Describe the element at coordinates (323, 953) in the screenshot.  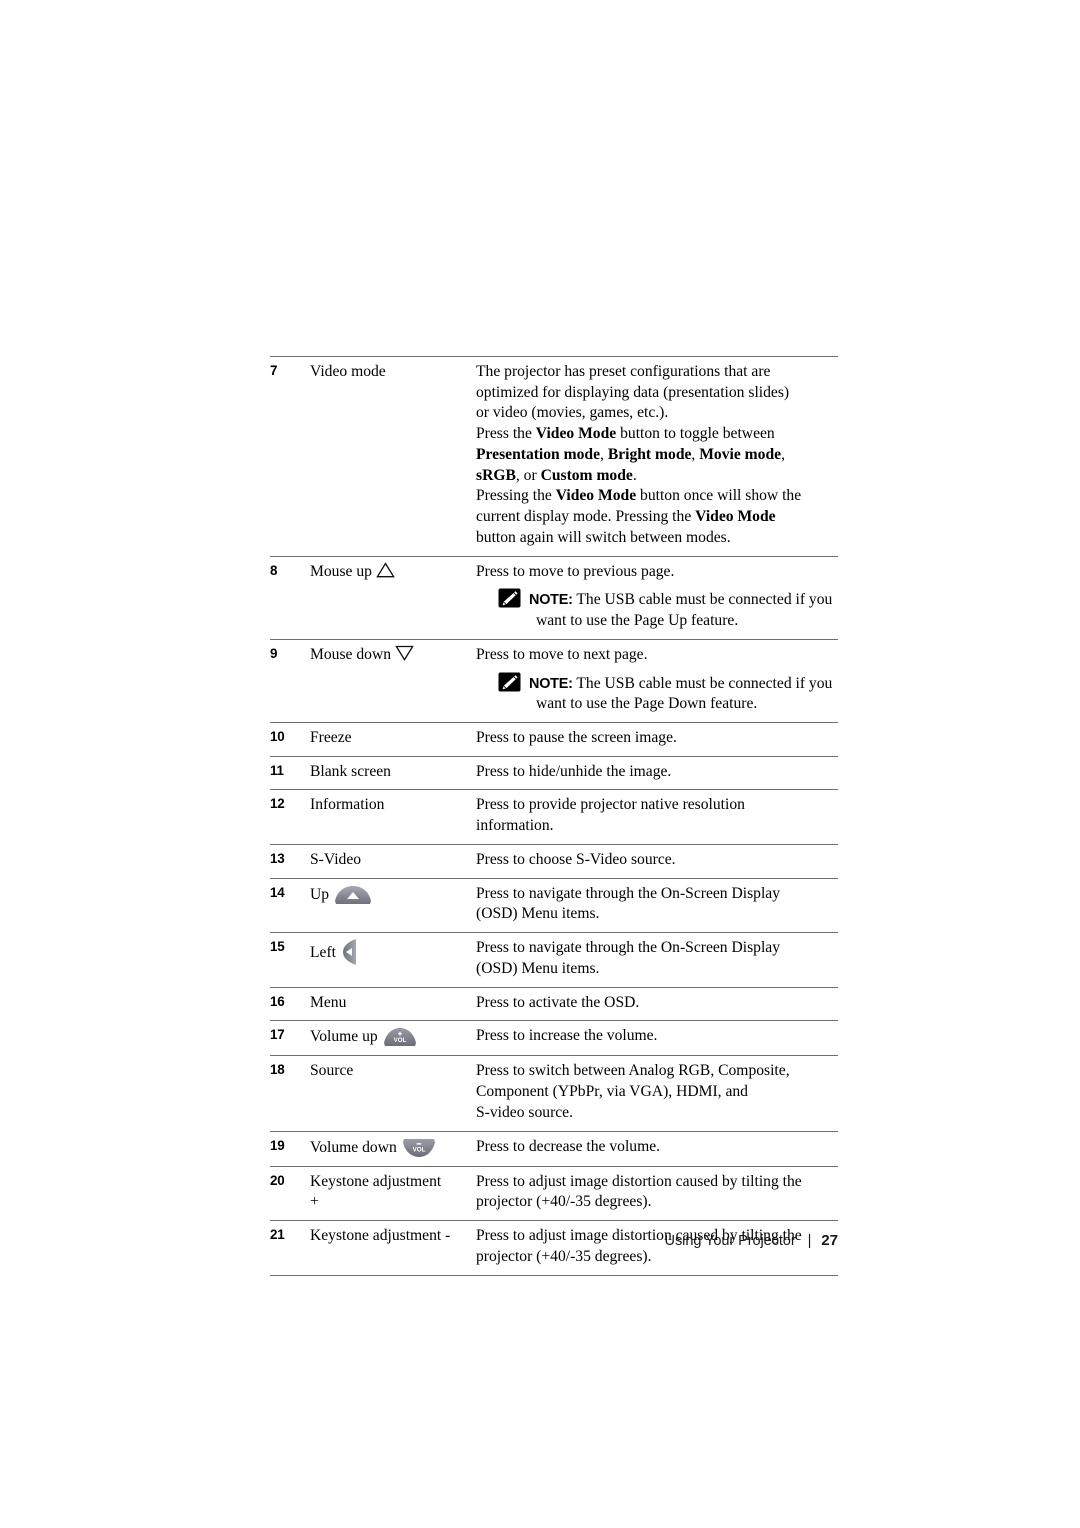
I see `row-name-label: Left` at that location.